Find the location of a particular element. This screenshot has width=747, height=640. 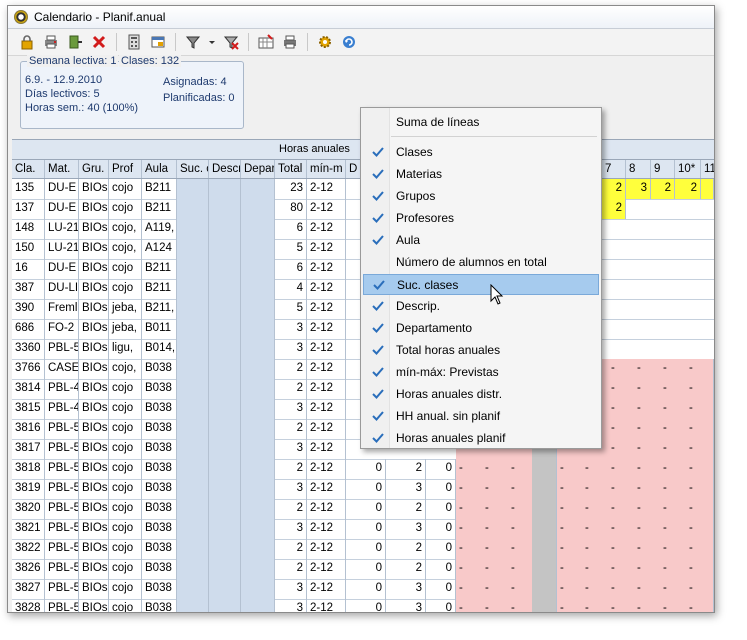

cell-8: 80 is located at coordinates (291, 209).